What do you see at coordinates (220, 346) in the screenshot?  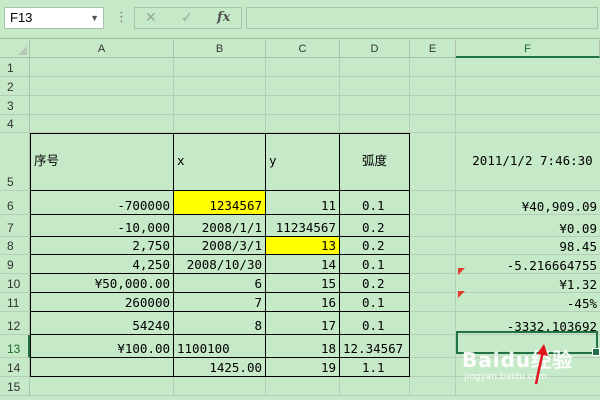 I see `cell-b13: 1100100` at bounding box center [220, 346].